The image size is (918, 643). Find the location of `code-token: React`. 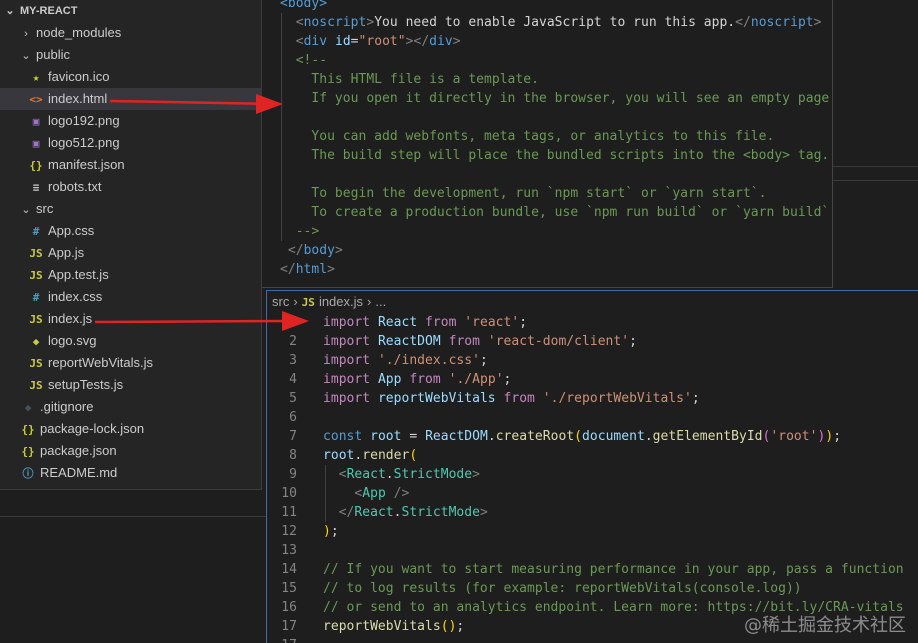

code-token: React is located at coordinates (366, 474).